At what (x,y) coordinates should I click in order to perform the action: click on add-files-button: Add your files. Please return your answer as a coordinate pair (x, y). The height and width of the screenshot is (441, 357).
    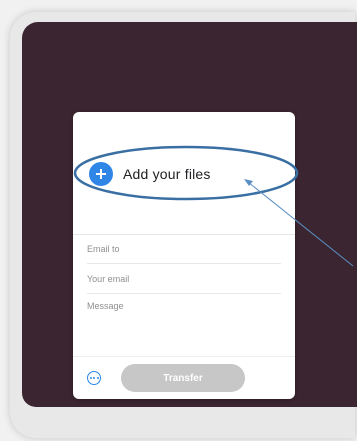
    Looking at the image, I should click on (150, 174).